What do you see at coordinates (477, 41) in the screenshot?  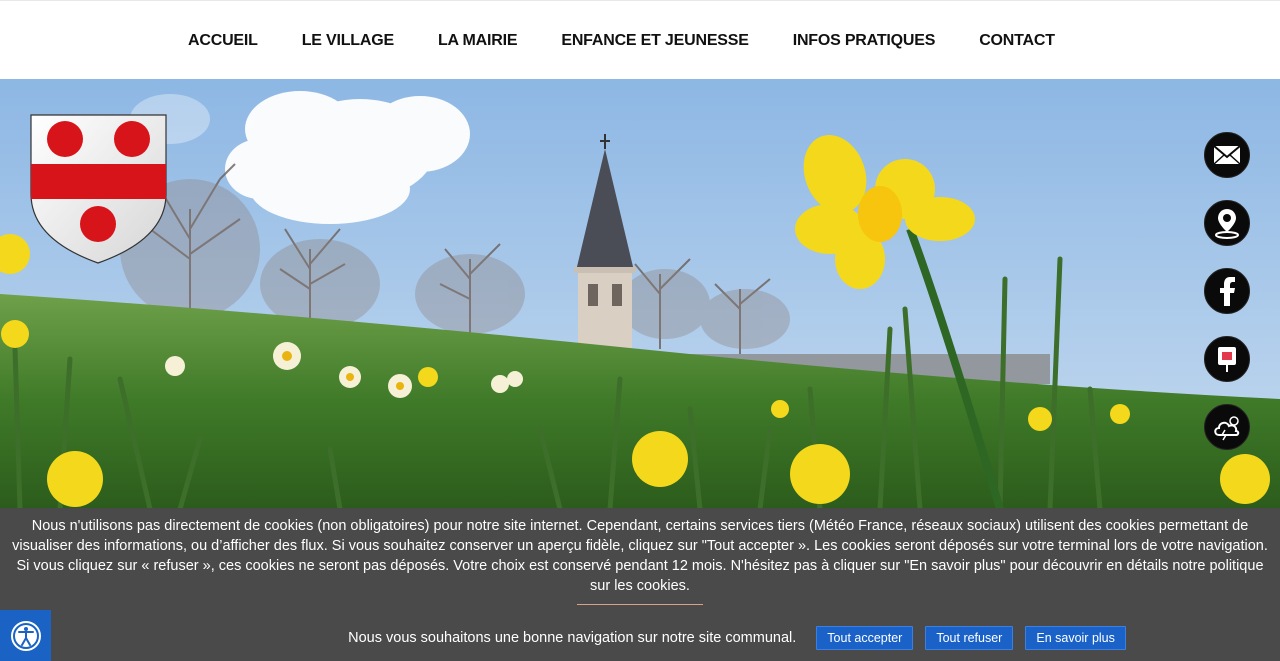 I see `nav-item-la-mairie: LA MAIRIE` at bounding box center [477, 41].